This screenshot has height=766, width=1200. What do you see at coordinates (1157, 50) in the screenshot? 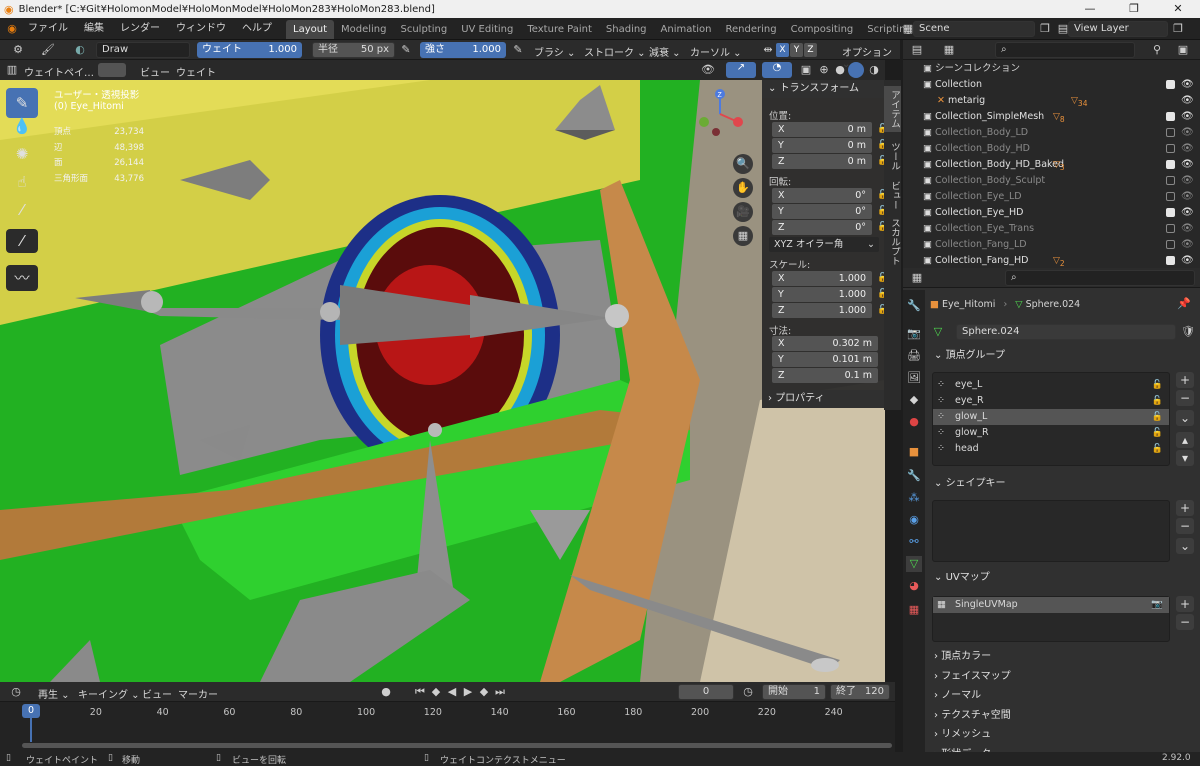
I see `filter-icon: ⚲` at bounding box center [1157, 50].